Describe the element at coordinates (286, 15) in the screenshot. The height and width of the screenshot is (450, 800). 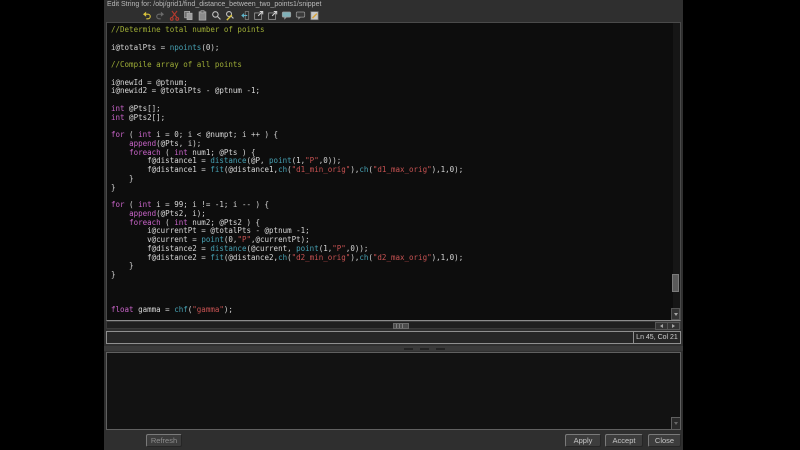
I see `comment-icon` at that location.